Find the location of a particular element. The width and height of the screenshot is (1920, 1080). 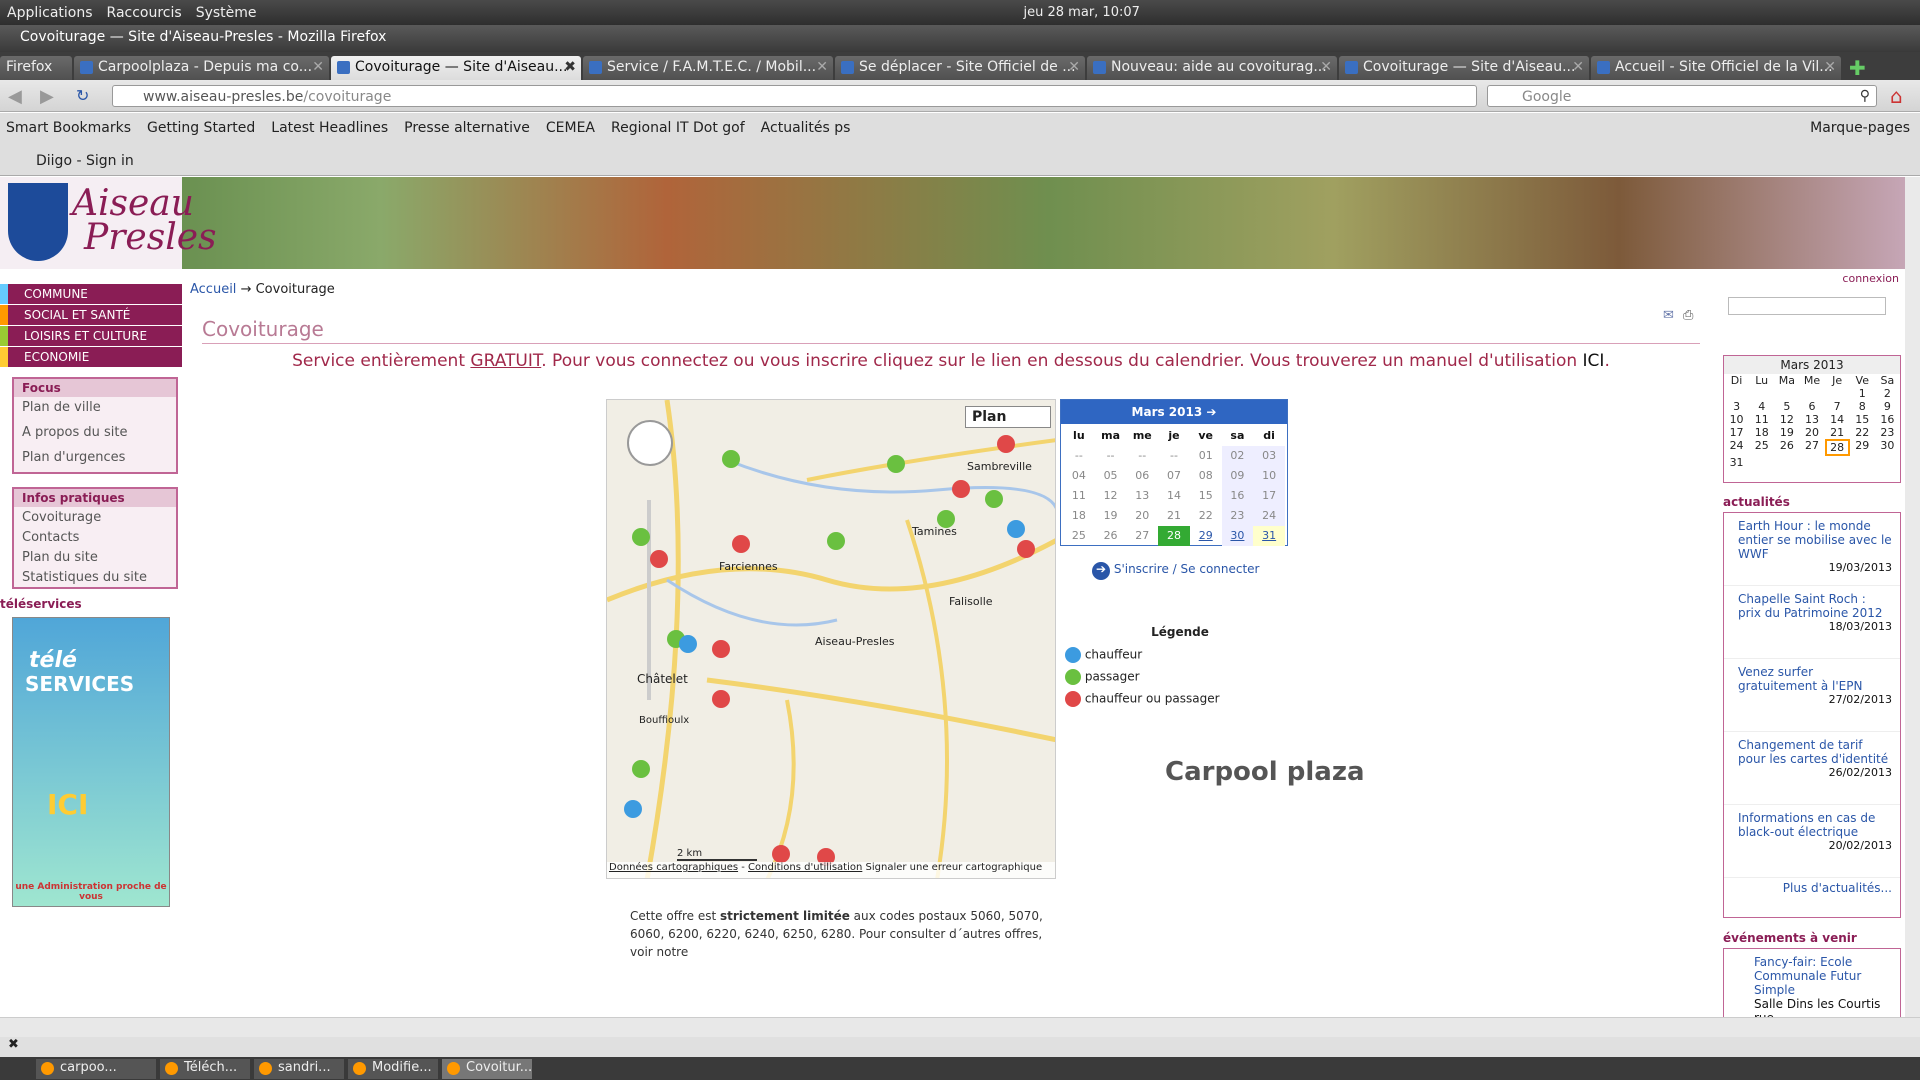

manual-ici-link: ICI is located at coordinates (1594, 361).